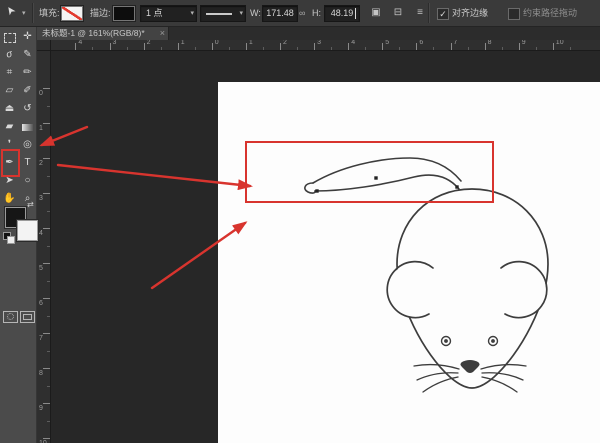 This screenshot has width=600, height=443. What do you see at coordinates (355, 13) in the screenshot?
I see `text-cursor` at bounding box center [355, 13].